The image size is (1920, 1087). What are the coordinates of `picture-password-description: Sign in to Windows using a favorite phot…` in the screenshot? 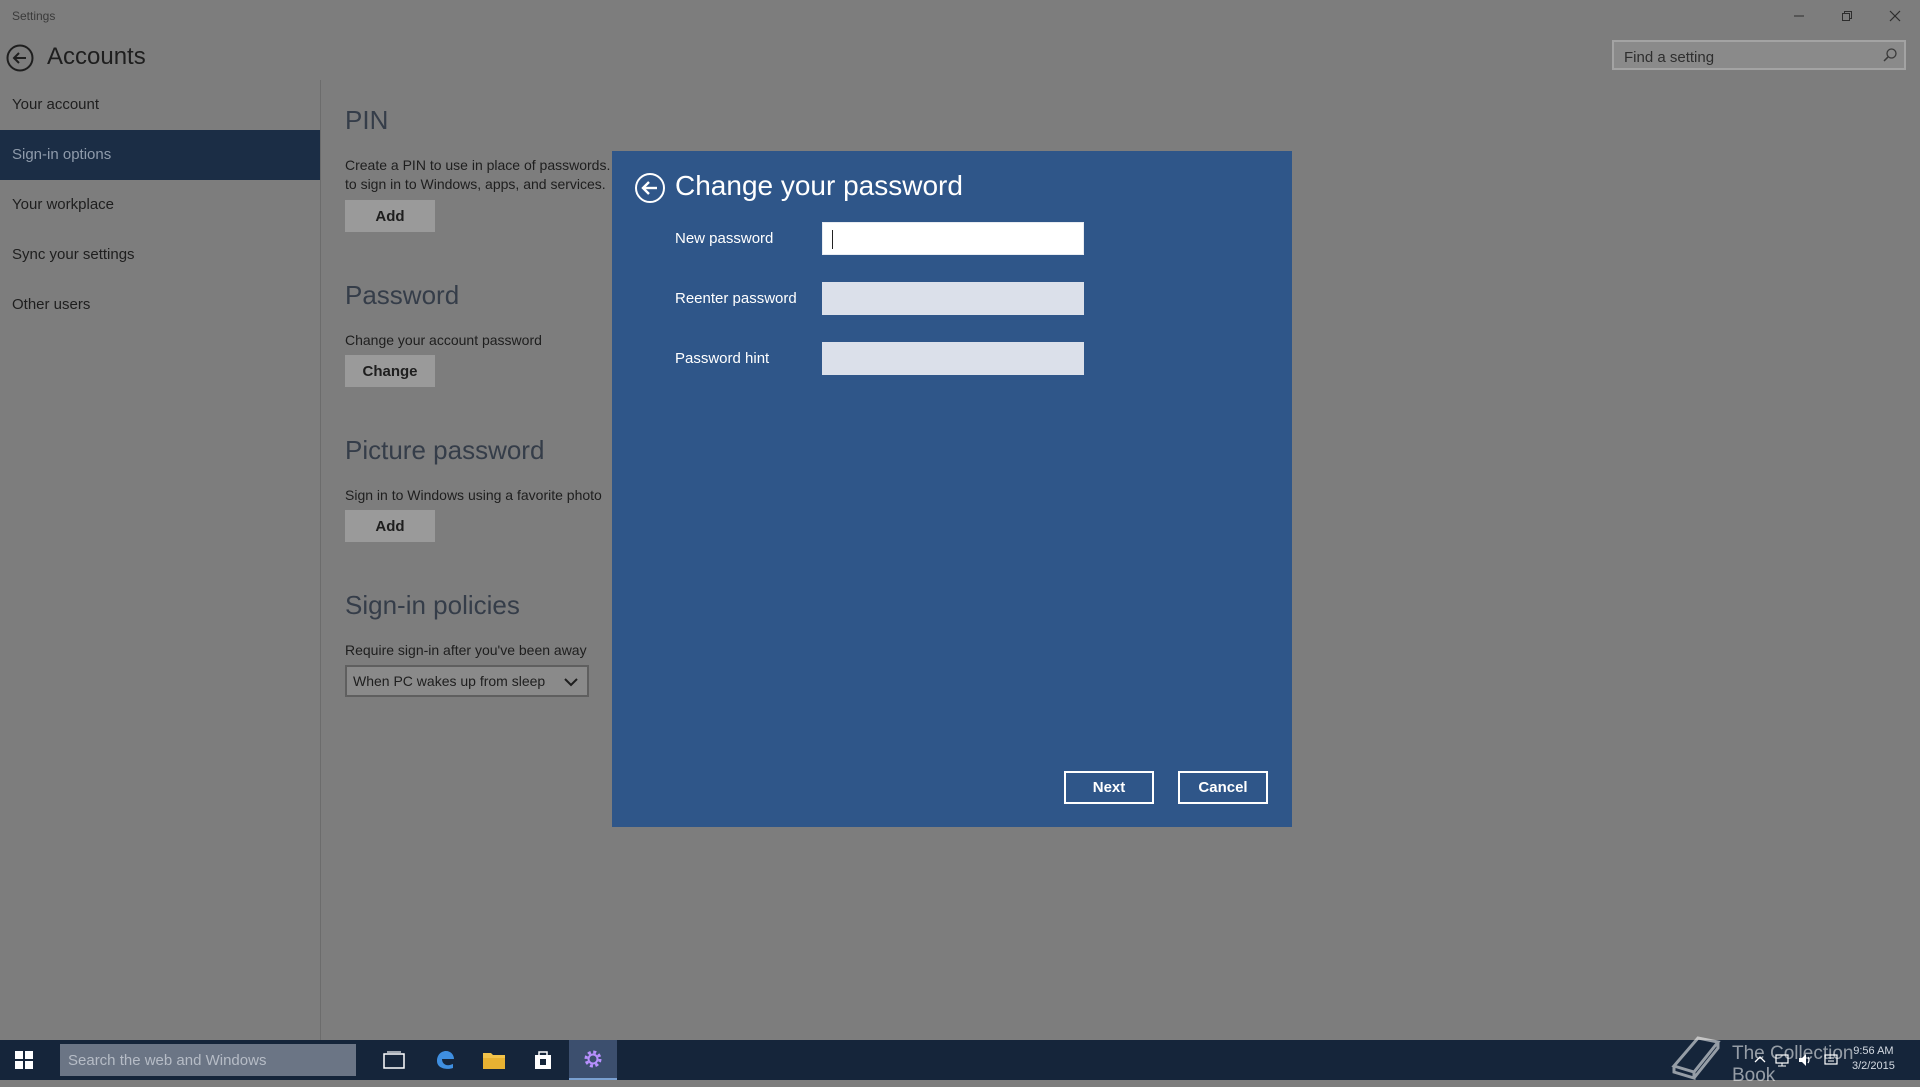 It's located at (473, 495).